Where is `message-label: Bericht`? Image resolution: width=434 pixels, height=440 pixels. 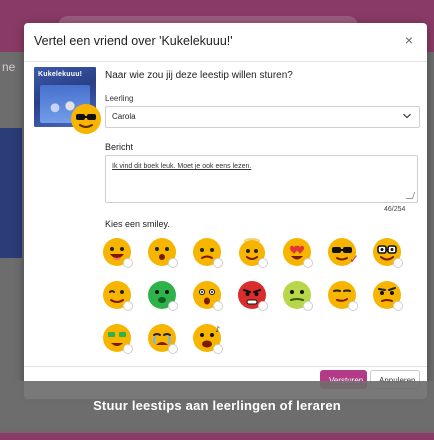 message-label: Bericht is located at coordinates (119, 147).